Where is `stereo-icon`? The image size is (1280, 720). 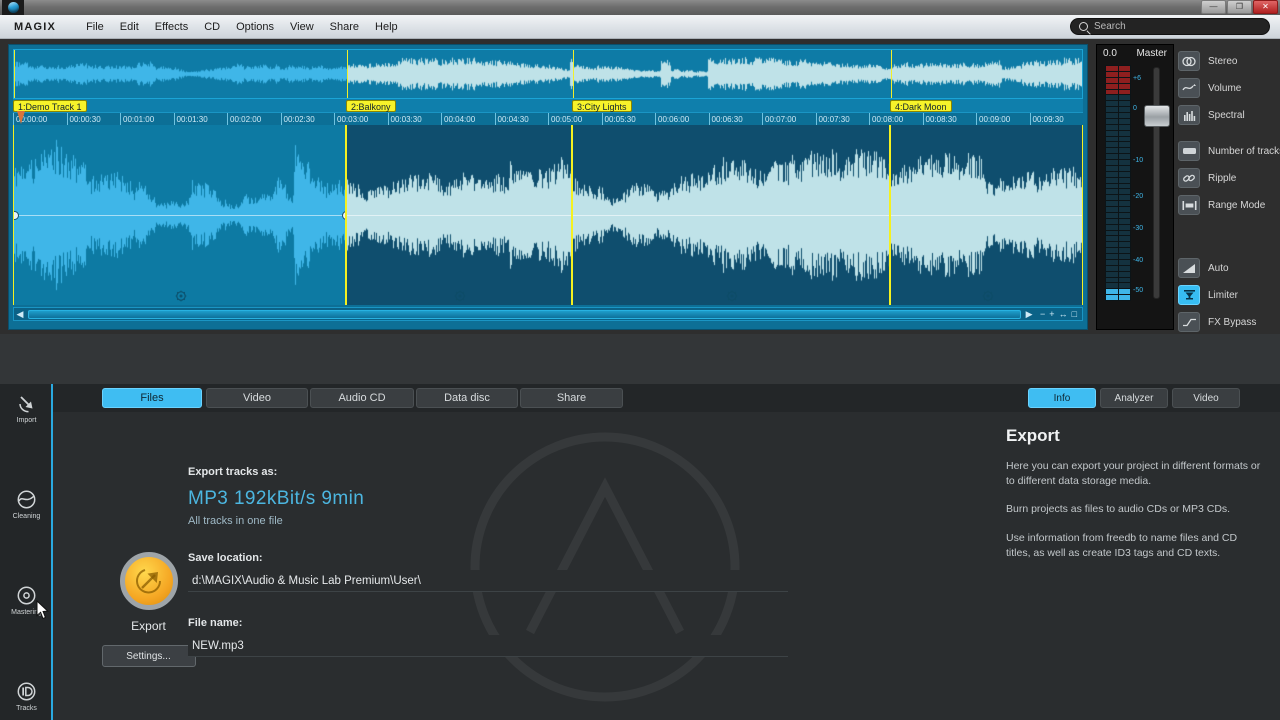
stereo-icon is located at coordinates (1189, 61).